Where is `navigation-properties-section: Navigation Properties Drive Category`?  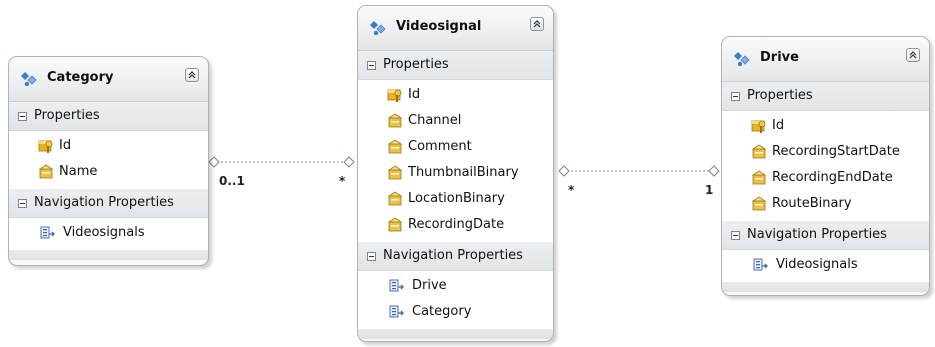 navigation-properties-section: Navigation Properties Drive Category is located at coordinates (455, 285).